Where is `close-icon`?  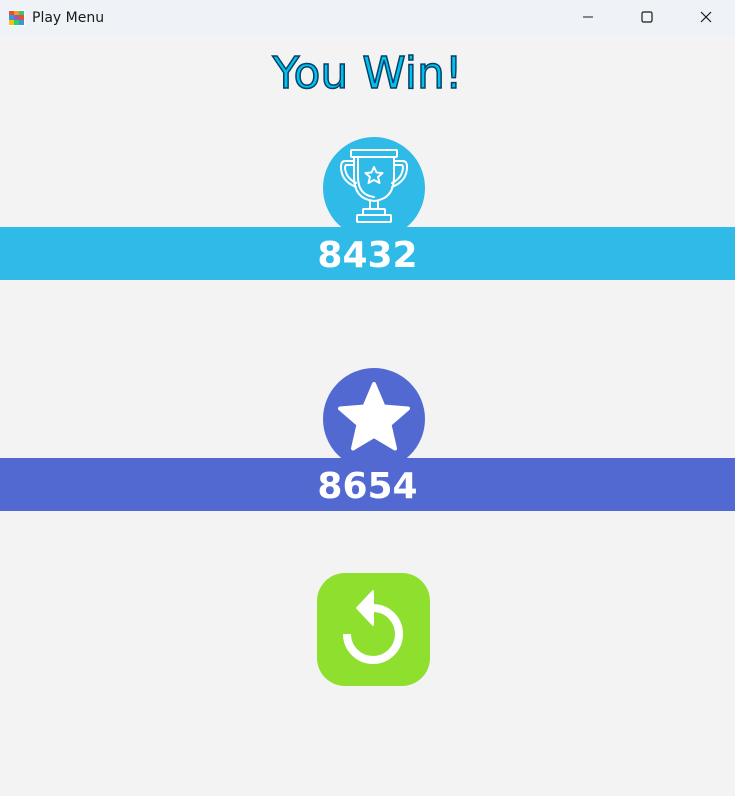 close-icon is located at coordinates (706, 17).